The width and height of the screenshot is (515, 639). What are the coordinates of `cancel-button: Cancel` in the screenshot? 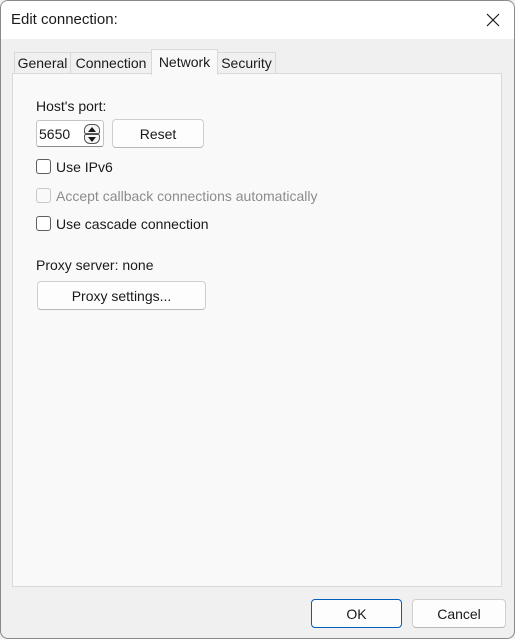 It's located at (459, 613).